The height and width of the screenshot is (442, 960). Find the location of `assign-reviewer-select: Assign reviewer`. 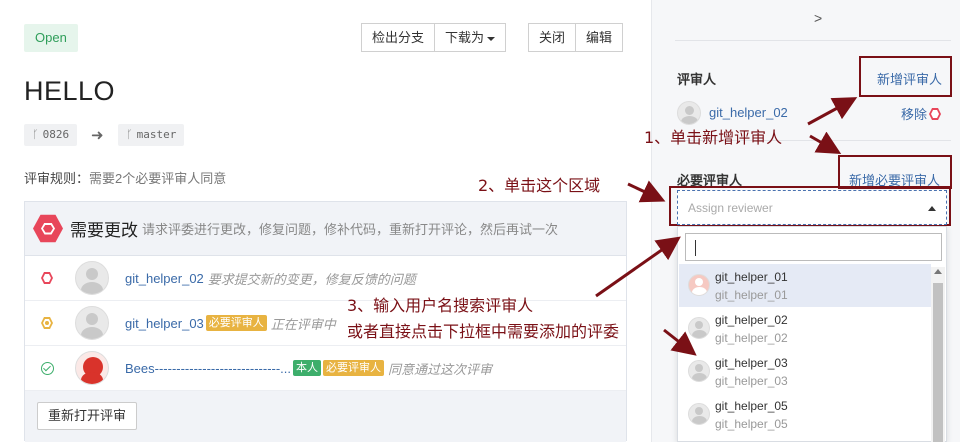

assign-reviewer-select: Assign reviewer is located at coordinates (812, 207).